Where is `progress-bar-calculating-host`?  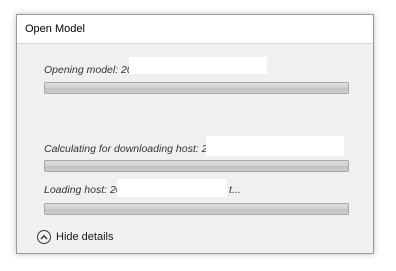 progress-bar-calculating-host is located at coordinates (196, 166).